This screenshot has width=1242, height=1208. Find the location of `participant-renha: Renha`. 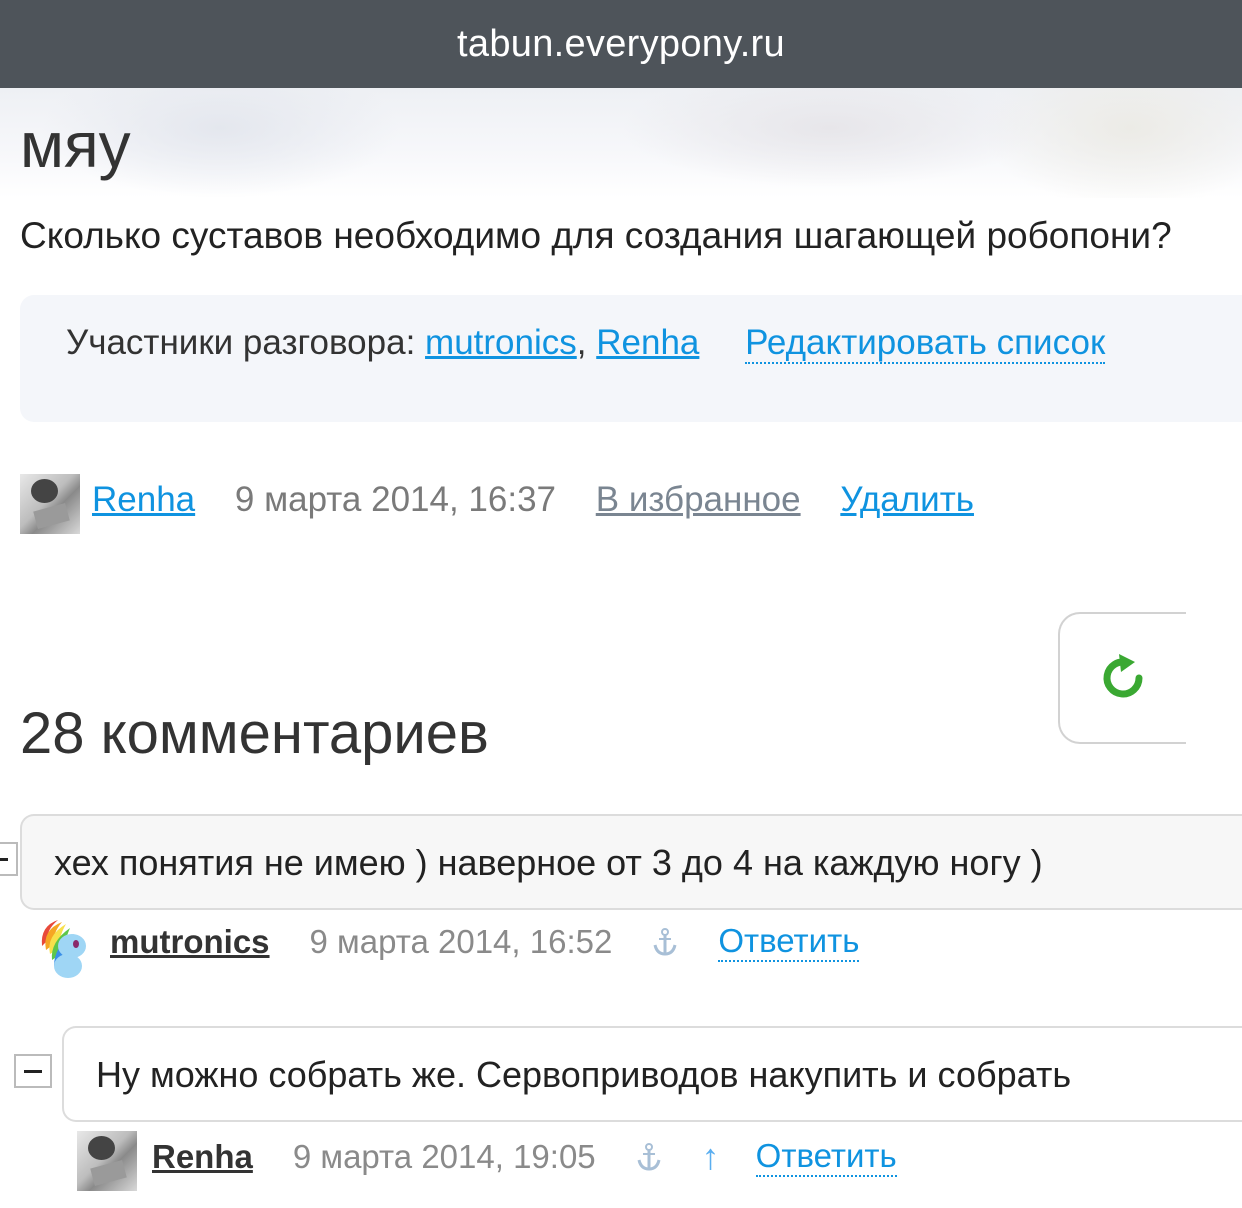

participant-renha: Renha is located at coordinates (647, 342).